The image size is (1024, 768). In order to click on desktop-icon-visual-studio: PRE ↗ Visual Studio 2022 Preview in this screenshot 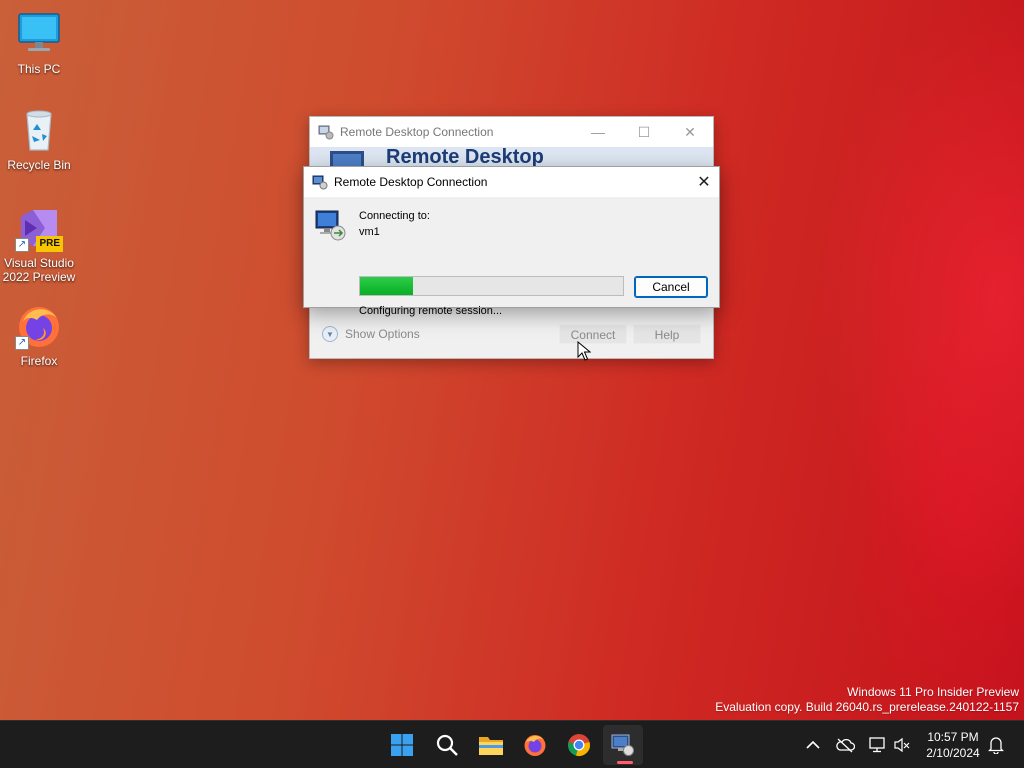, I will do `click(39, 244)`.